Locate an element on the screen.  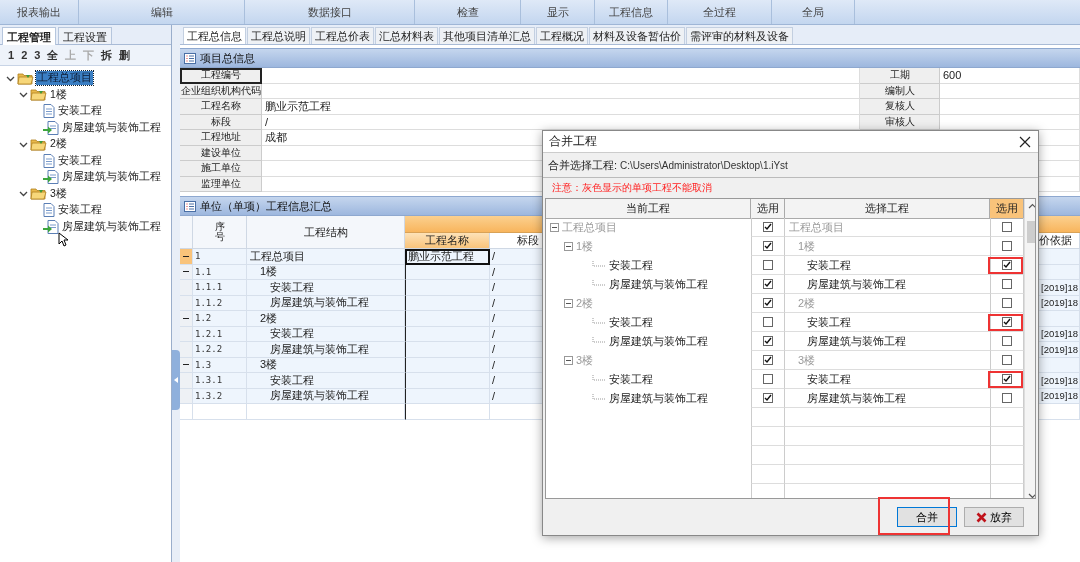
content-tab: 工程总说明 is located at coordinates (278, 35).